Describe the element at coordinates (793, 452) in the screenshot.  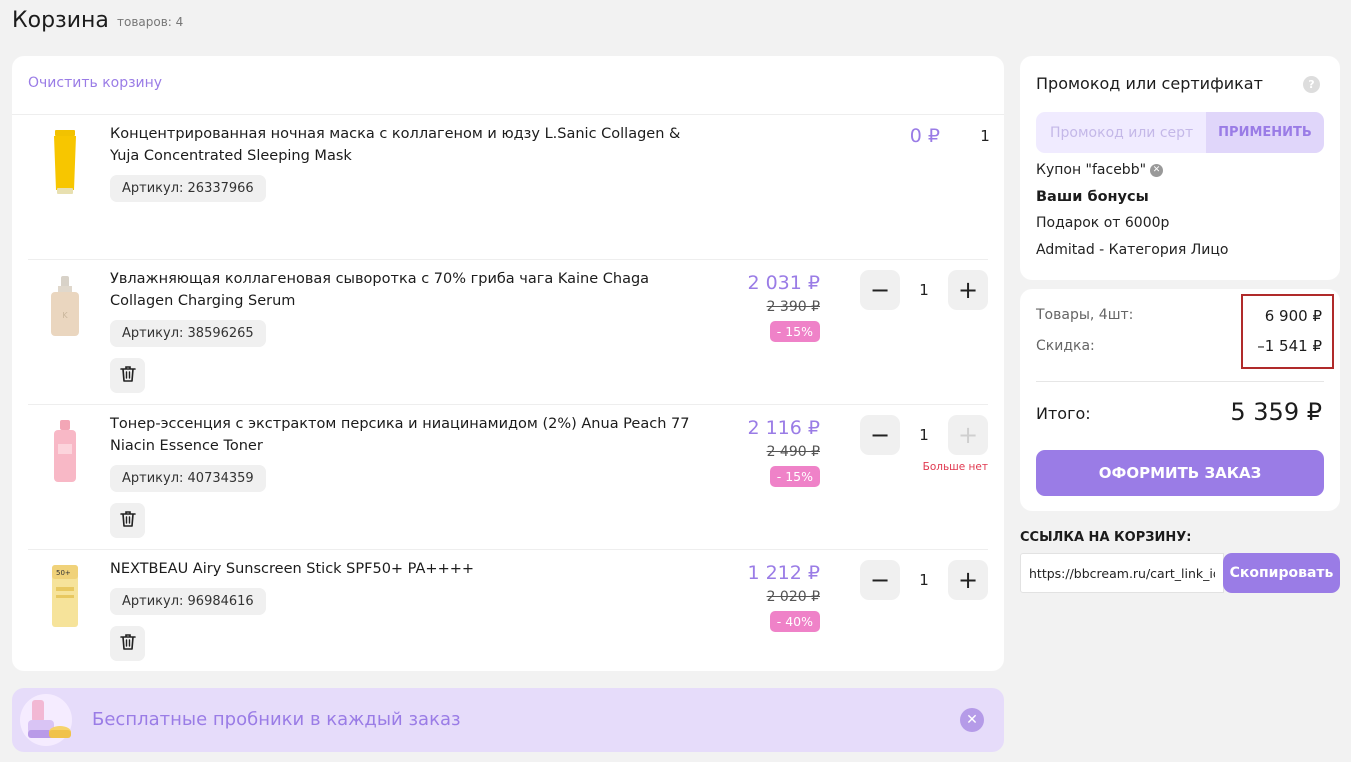
I see `old-price: 2 490 ₽` at that location.